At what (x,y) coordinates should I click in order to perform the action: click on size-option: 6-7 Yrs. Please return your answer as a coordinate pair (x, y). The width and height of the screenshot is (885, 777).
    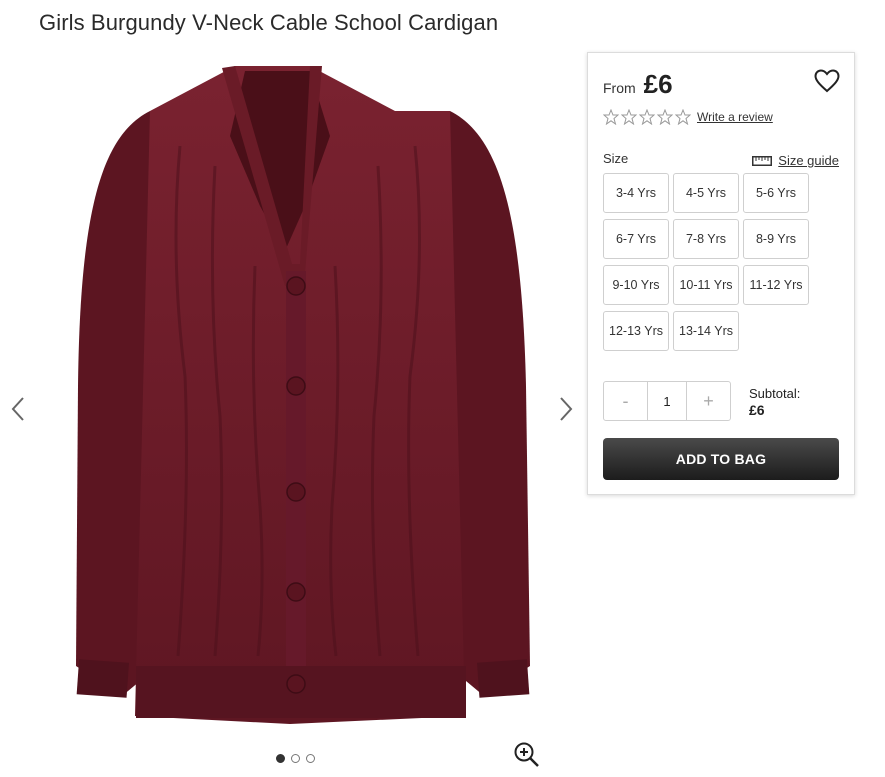
    Looking at the image, I should click on (636, 239).